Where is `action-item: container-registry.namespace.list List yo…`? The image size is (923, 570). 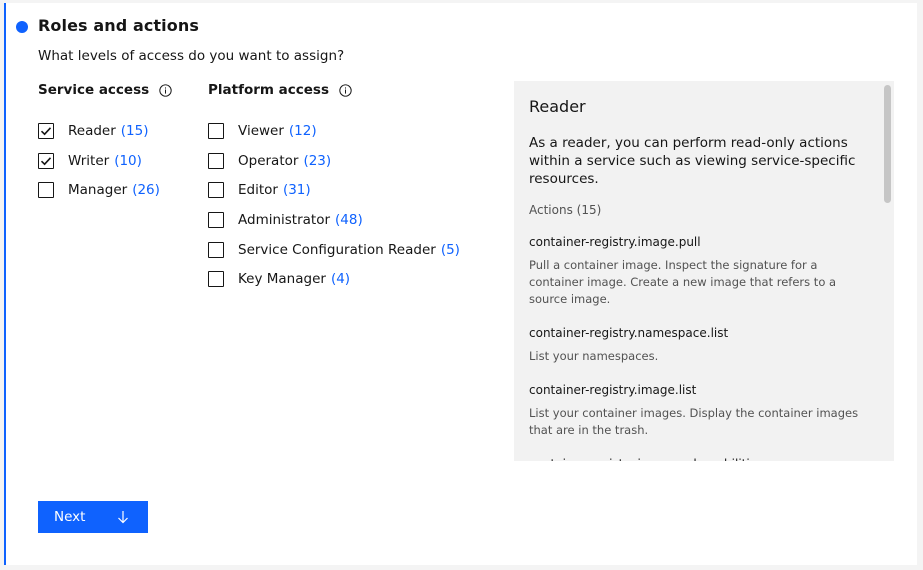
action-item: container-registry.namespace.list List yo… is located at coordinates (696, 345).